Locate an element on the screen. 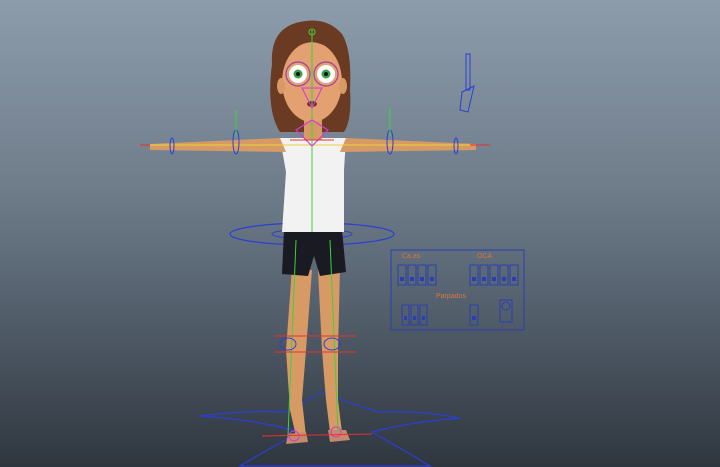 The height and width of the screenshot is (467, 720). facial-control-panel: Ca as OCA Parpados is located at coordinates (457, 290).